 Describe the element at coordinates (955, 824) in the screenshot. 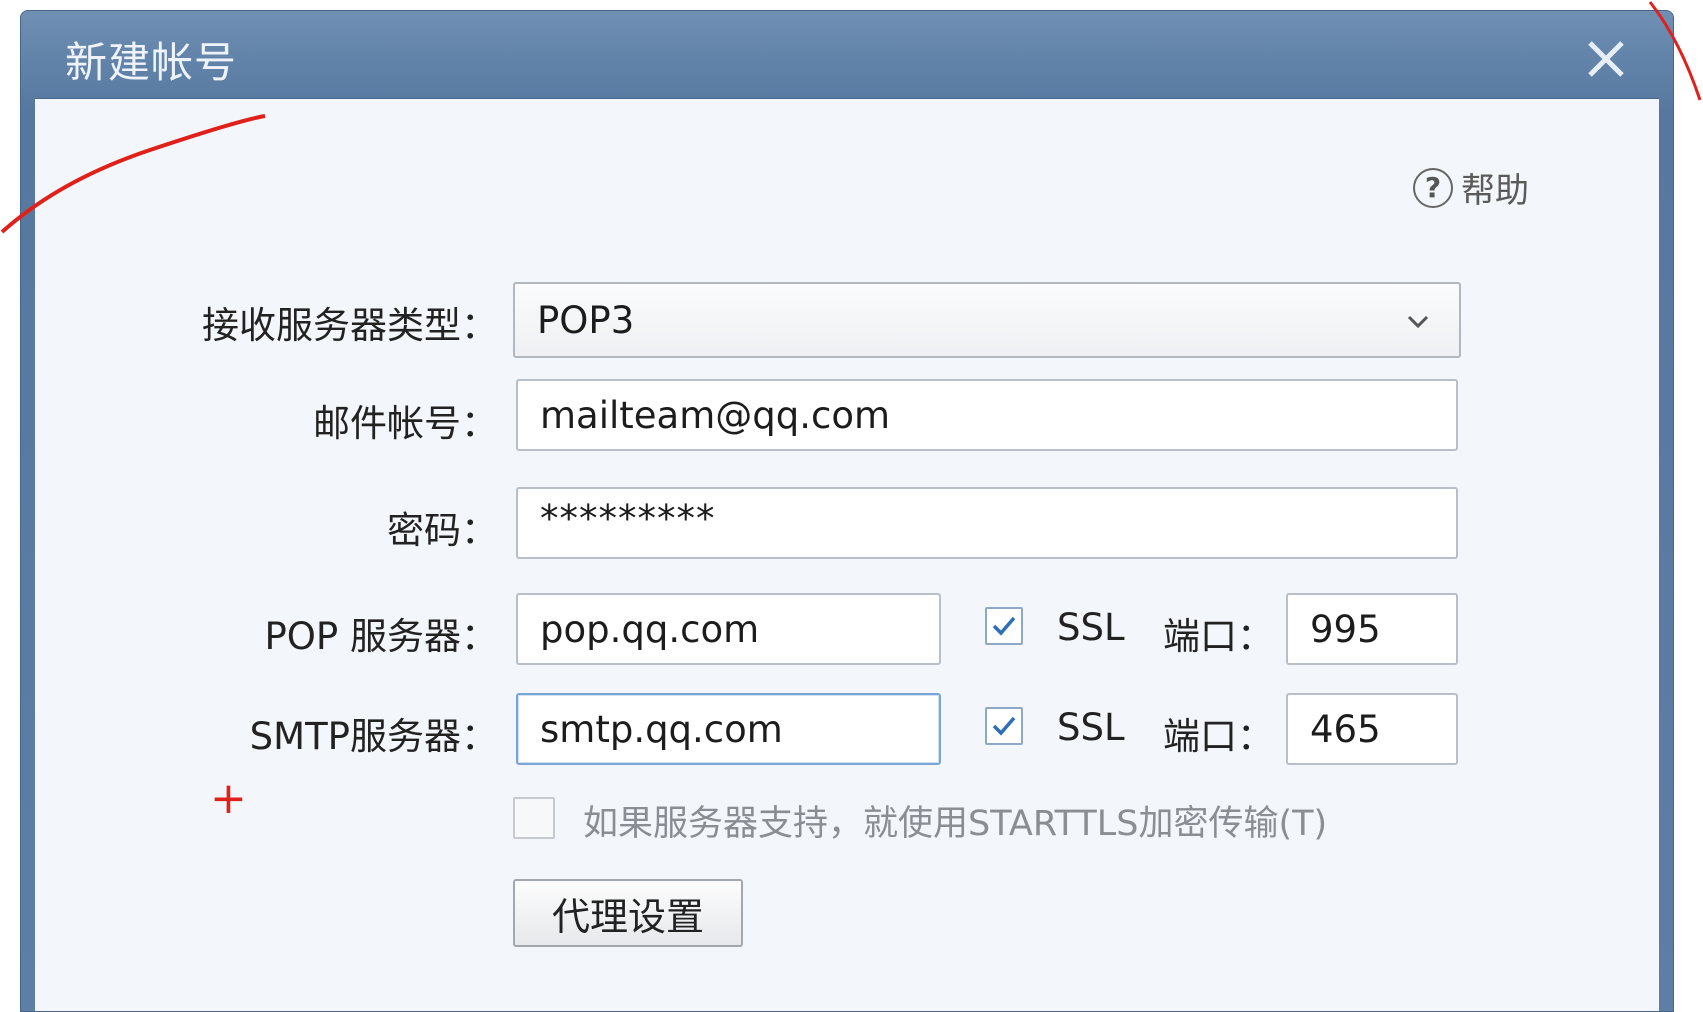

I see `starttls-label: 如果服务器支持，就使用STARTTLS加密传输(T)` at that location.